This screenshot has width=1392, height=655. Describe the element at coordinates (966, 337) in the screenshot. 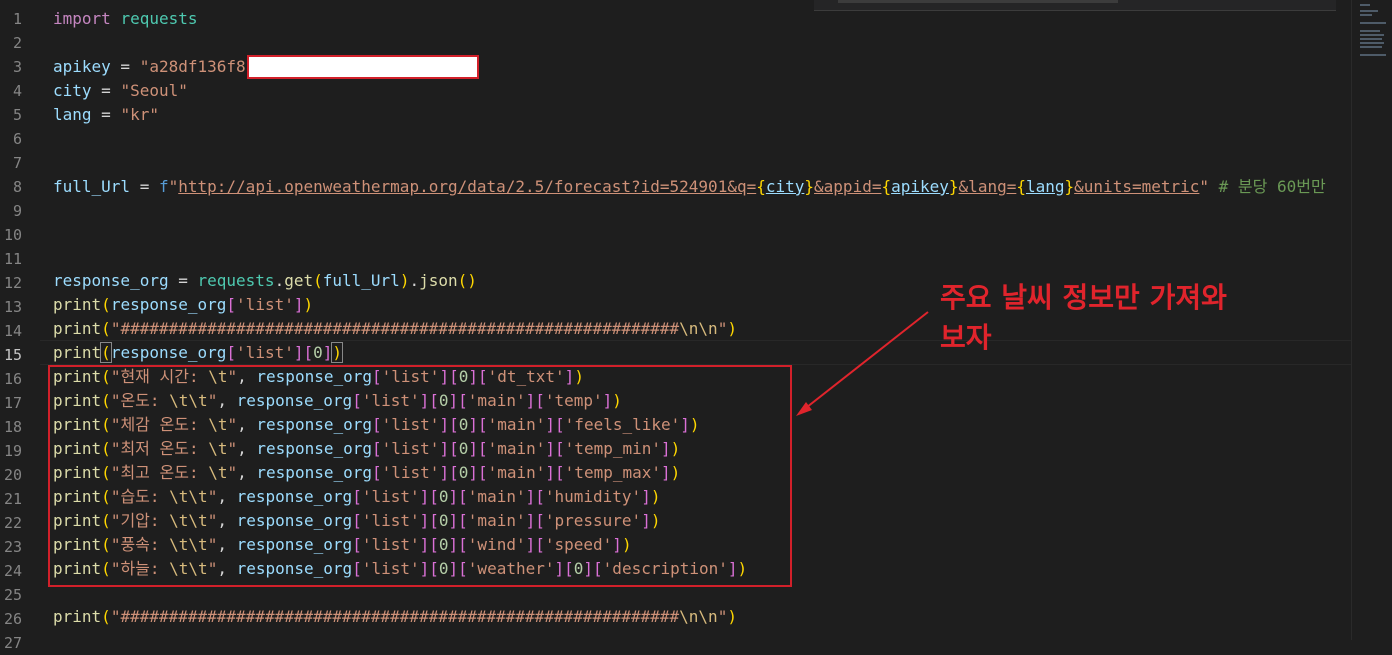

I see `annotation-line-2: 보자` at that location.